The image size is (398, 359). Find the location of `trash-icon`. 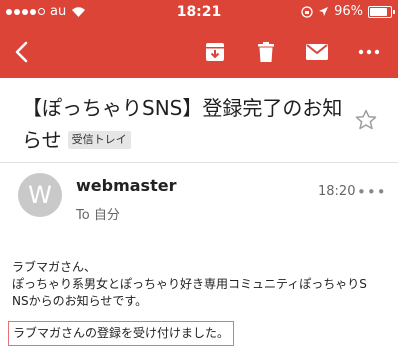

trash-icon is located at coordinates (266, 52).